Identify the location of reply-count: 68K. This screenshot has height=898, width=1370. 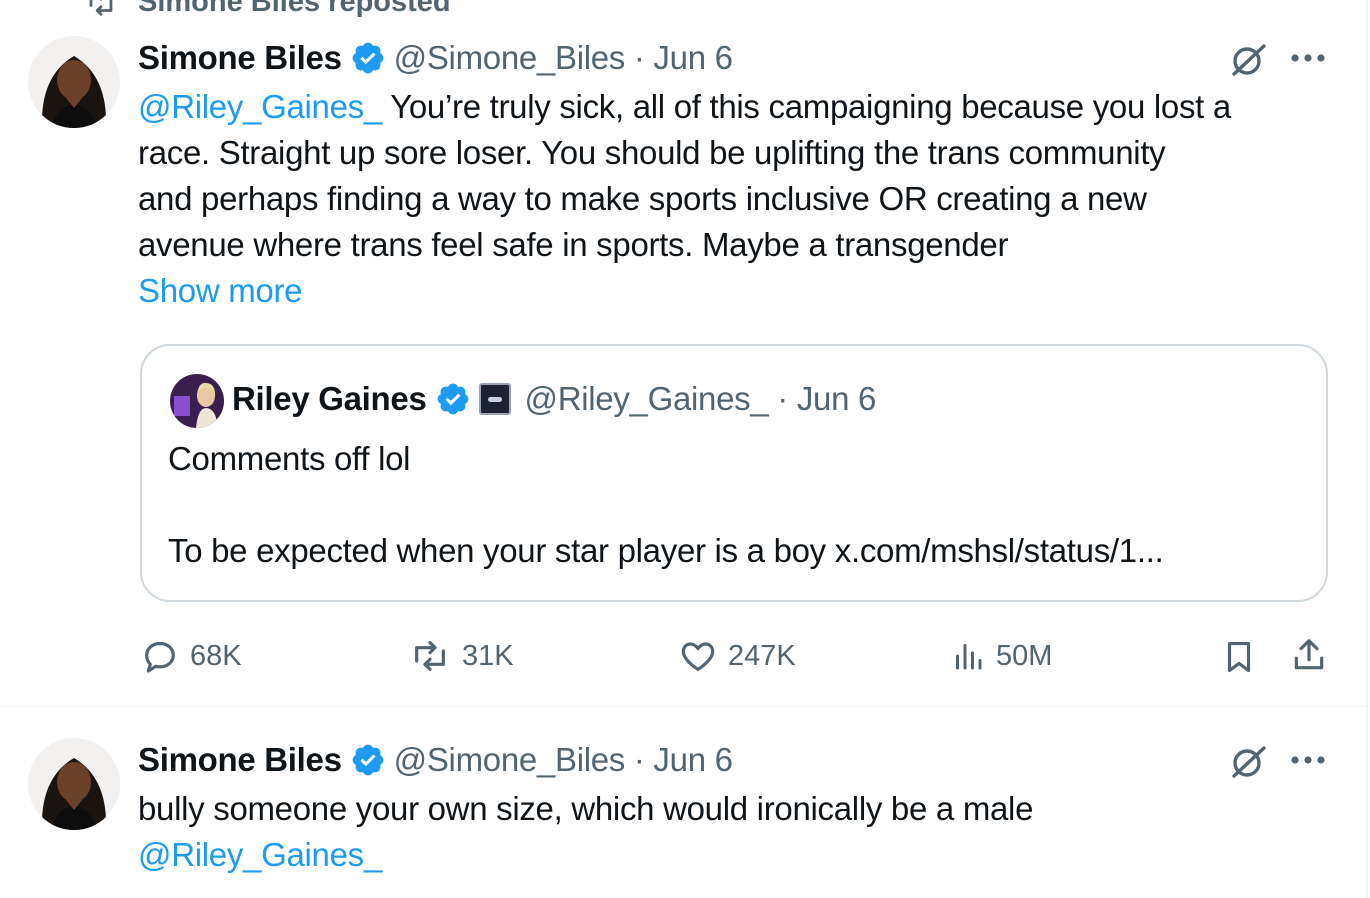
(216, 655).